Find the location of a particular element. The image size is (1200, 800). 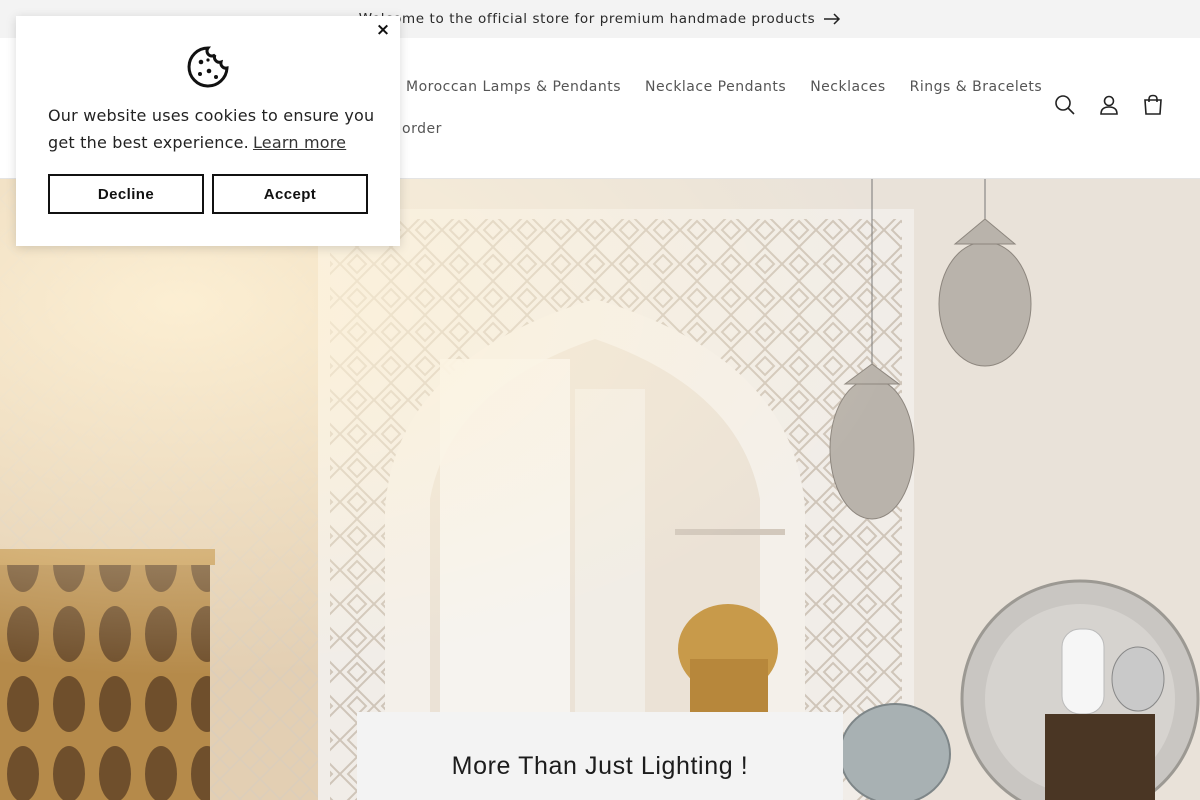

account-icon is located at coordinates (1109, 105).